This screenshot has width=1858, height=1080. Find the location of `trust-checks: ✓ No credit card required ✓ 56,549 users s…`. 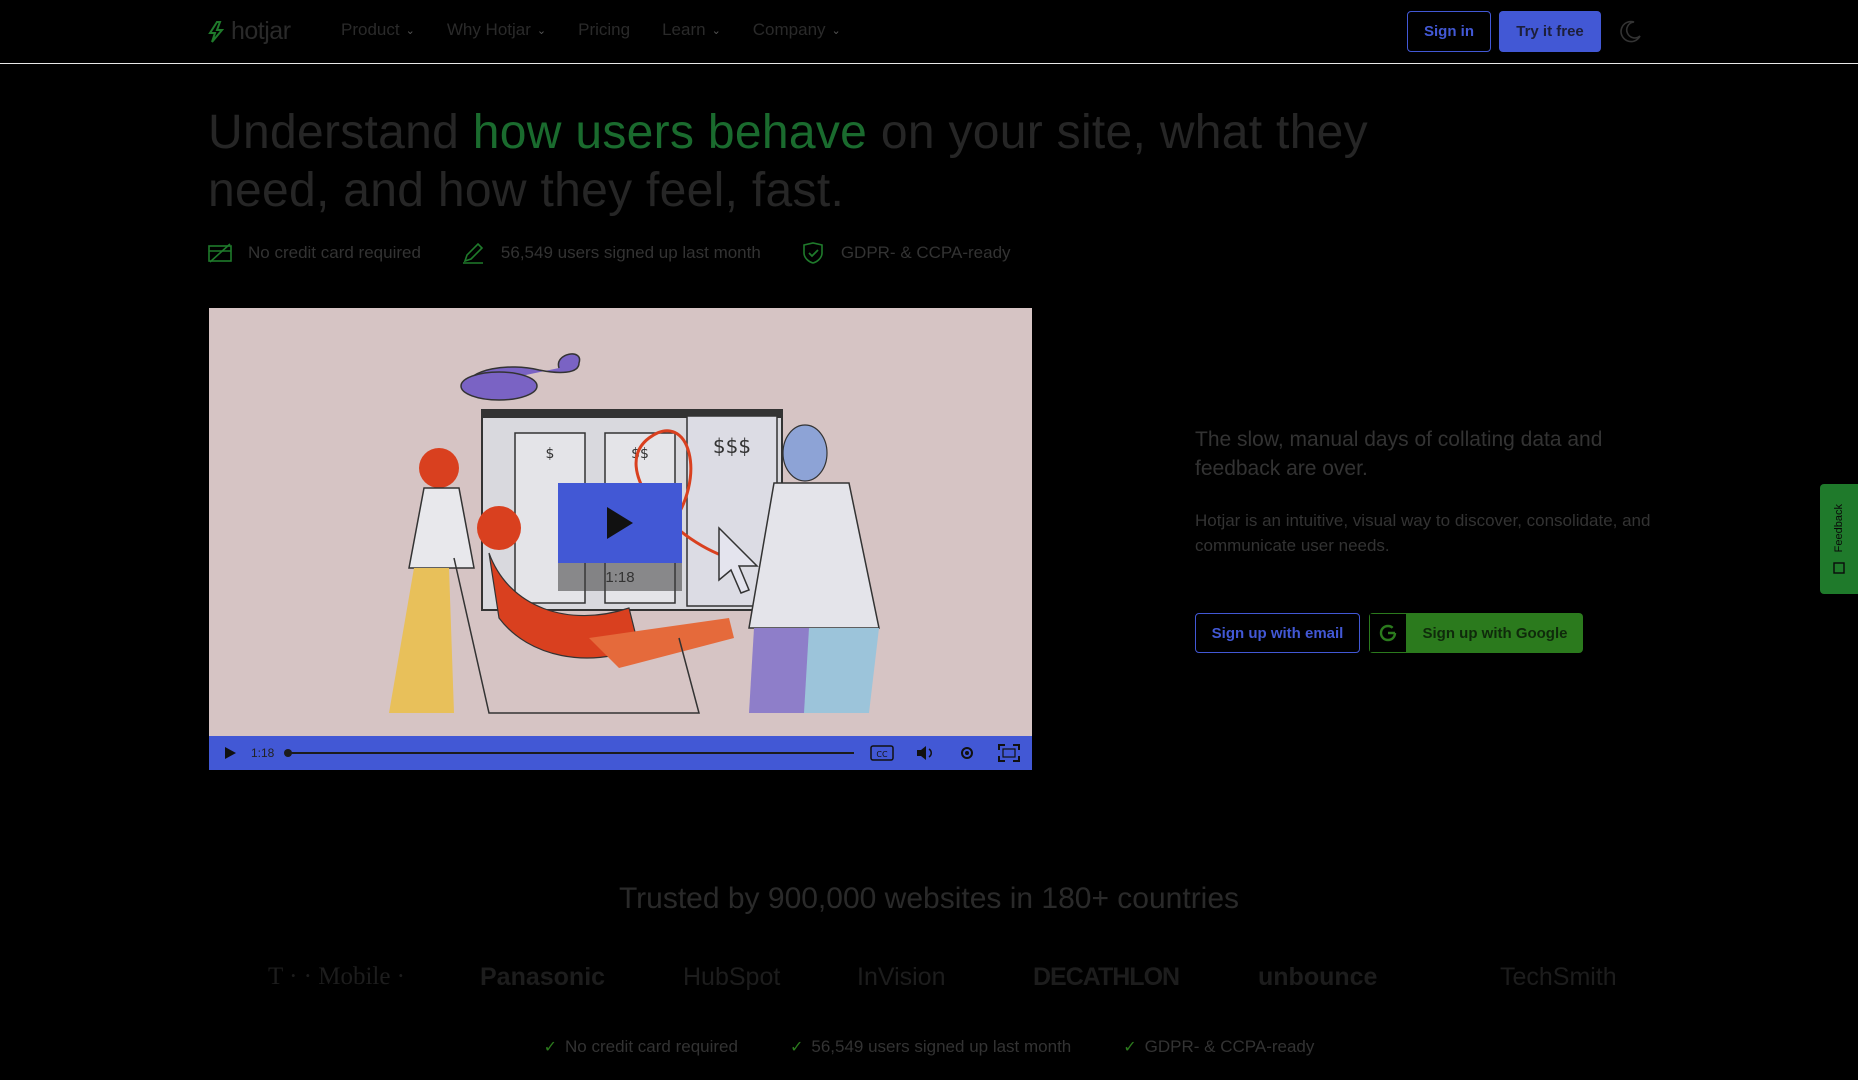

trust-checks: ✓ No credit card required ✓ 56,549 users s… is located at coordinates (929, 1047).